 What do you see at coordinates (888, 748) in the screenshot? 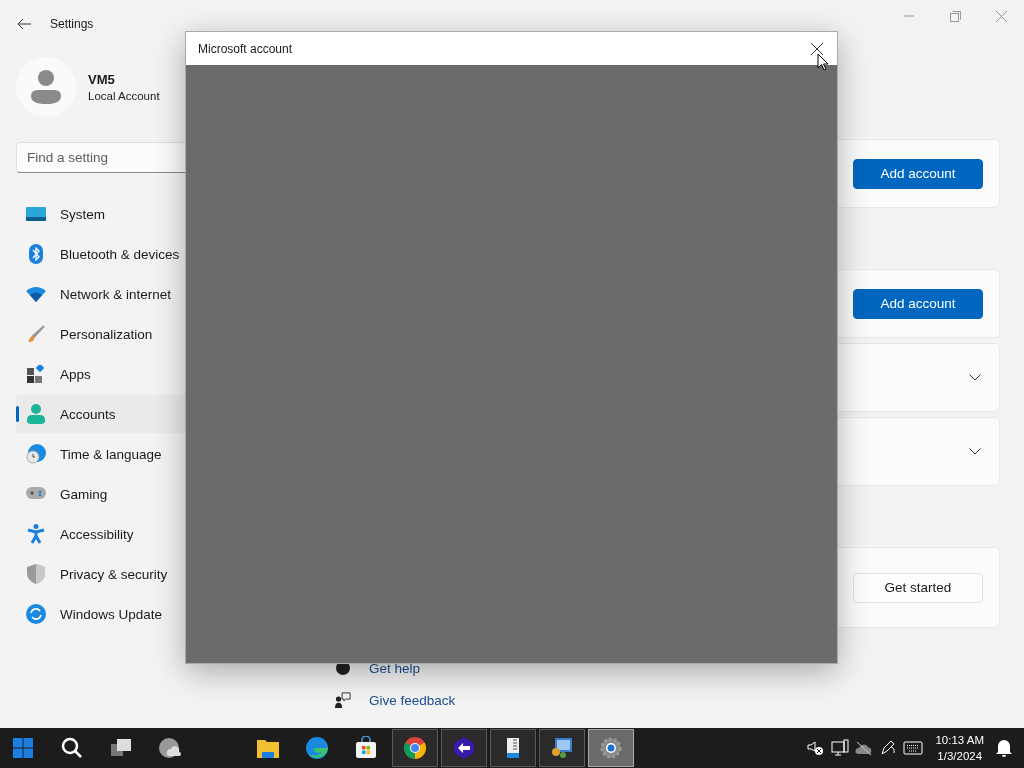
I see `pen-icon` at bounding box center [888, 748].